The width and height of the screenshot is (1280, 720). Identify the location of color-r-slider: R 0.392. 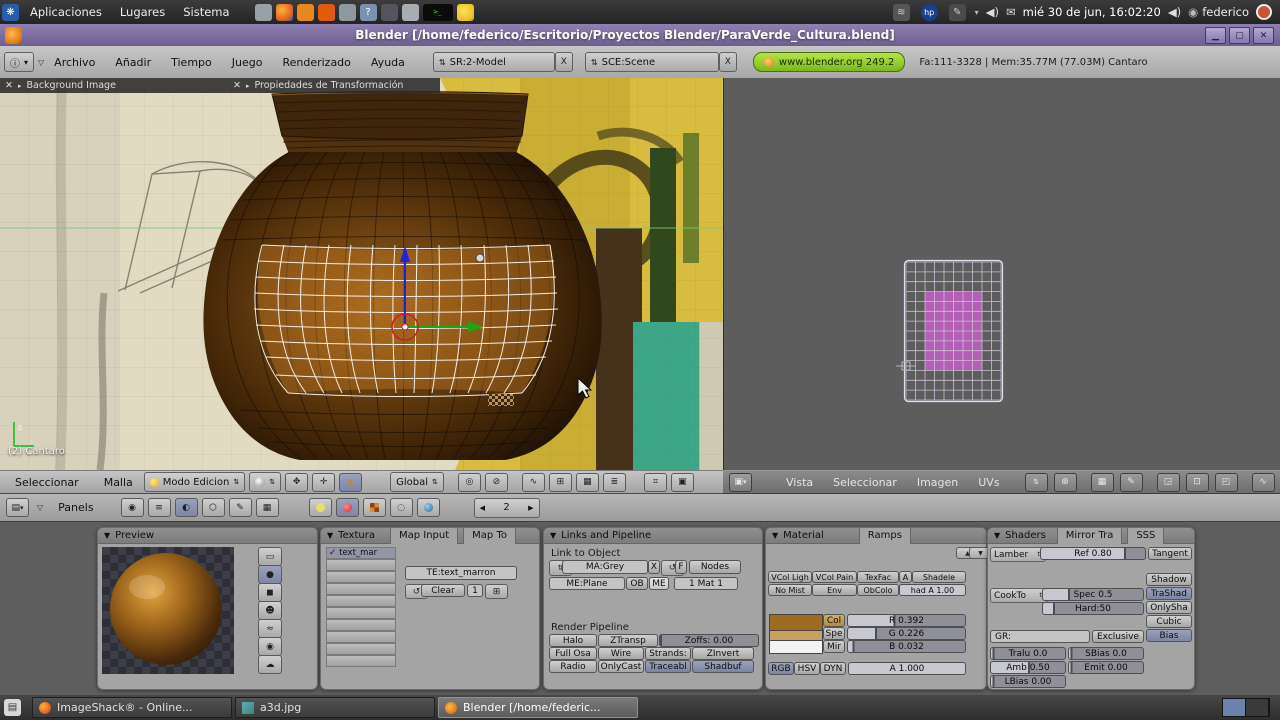
(906, 620).